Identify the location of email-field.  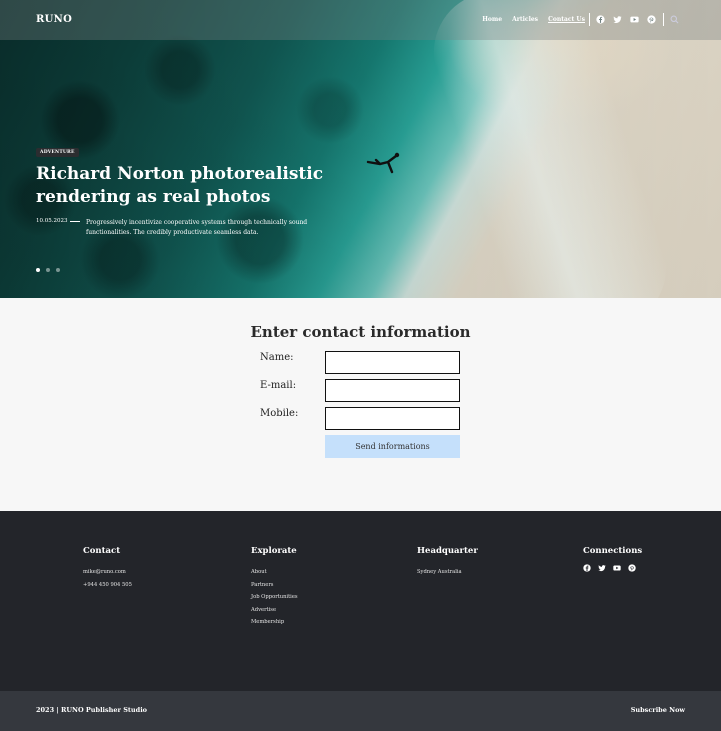
(392, 390).